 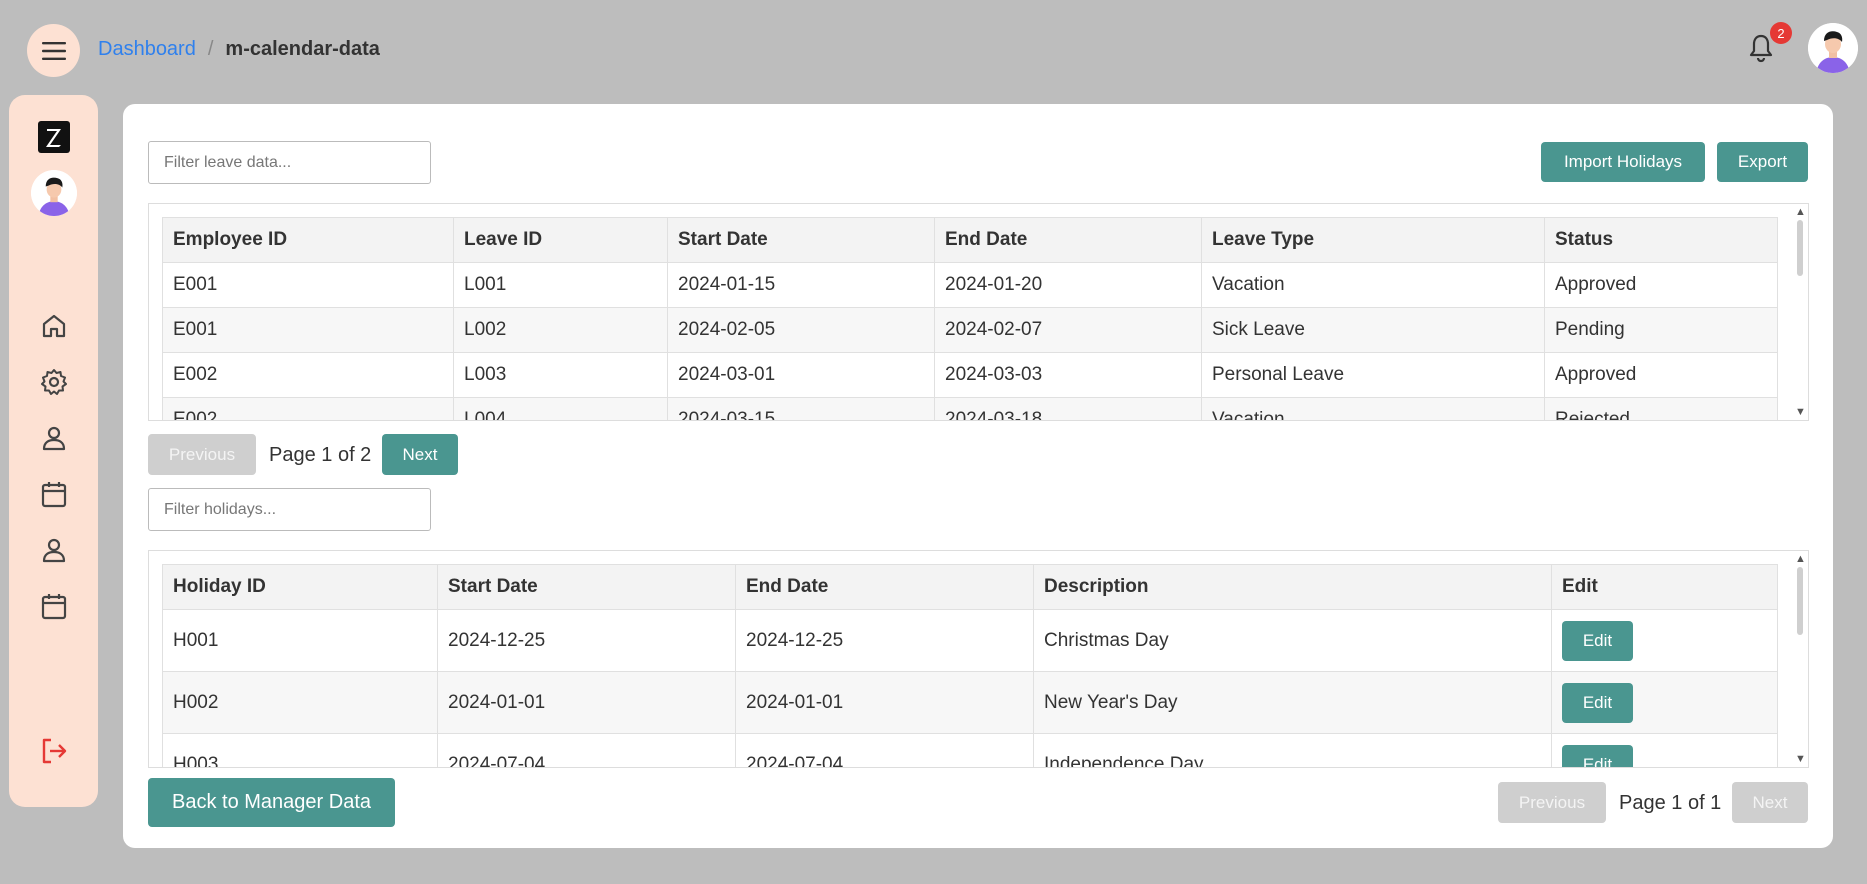 I want to click on logout-icon, so click(x=54, y=751).